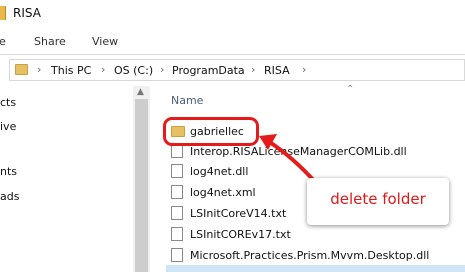 The width and height of the screenshot is (465, 272). I want to click on window-title: RISA, so click(27, 13).